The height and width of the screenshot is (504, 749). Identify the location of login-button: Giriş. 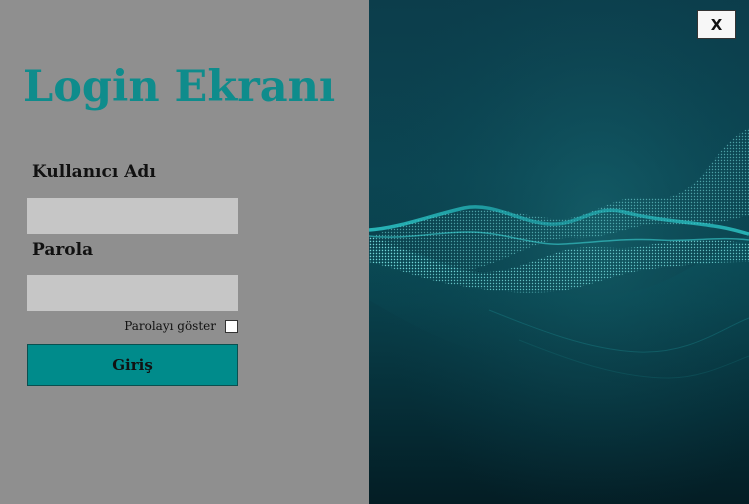
(132, 365).